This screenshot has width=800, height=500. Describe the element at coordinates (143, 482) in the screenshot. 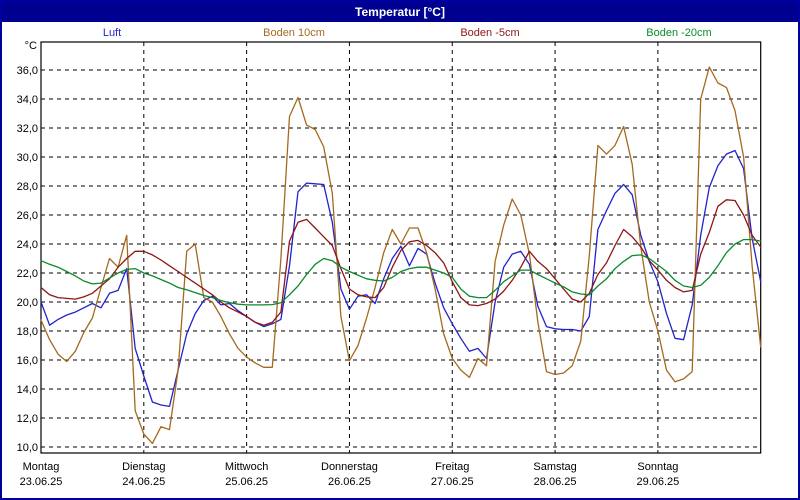

I see `x-axis-date-label: 24.06.25` at that location.